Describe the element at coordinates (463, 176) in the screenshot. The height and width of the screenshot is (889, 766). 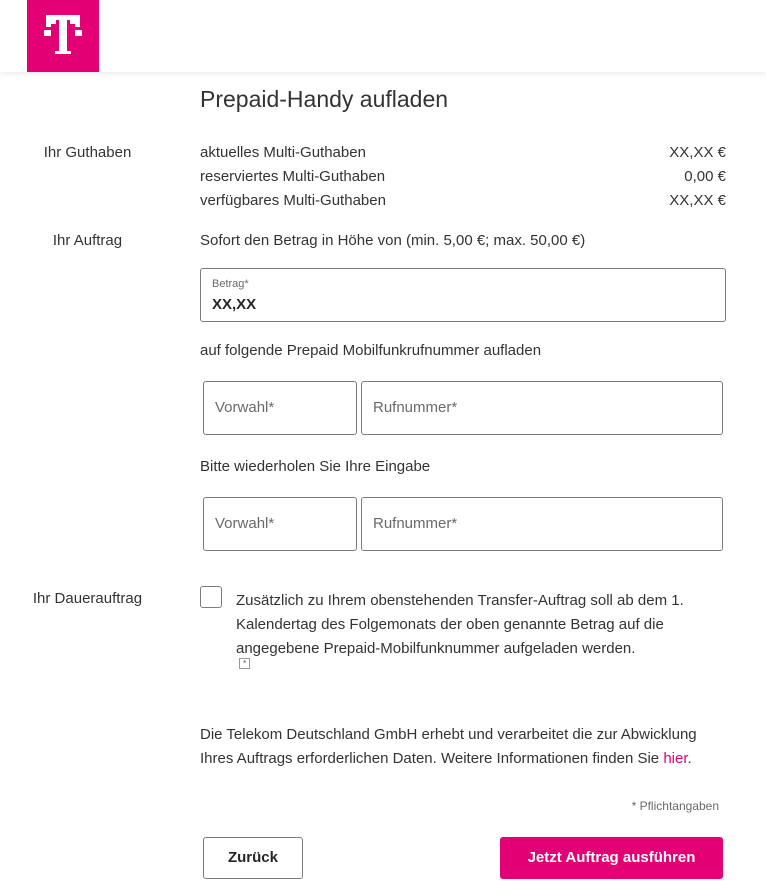
I see `balance-row: reserviertes Multi-Guthaben 0,00 €` at that location.